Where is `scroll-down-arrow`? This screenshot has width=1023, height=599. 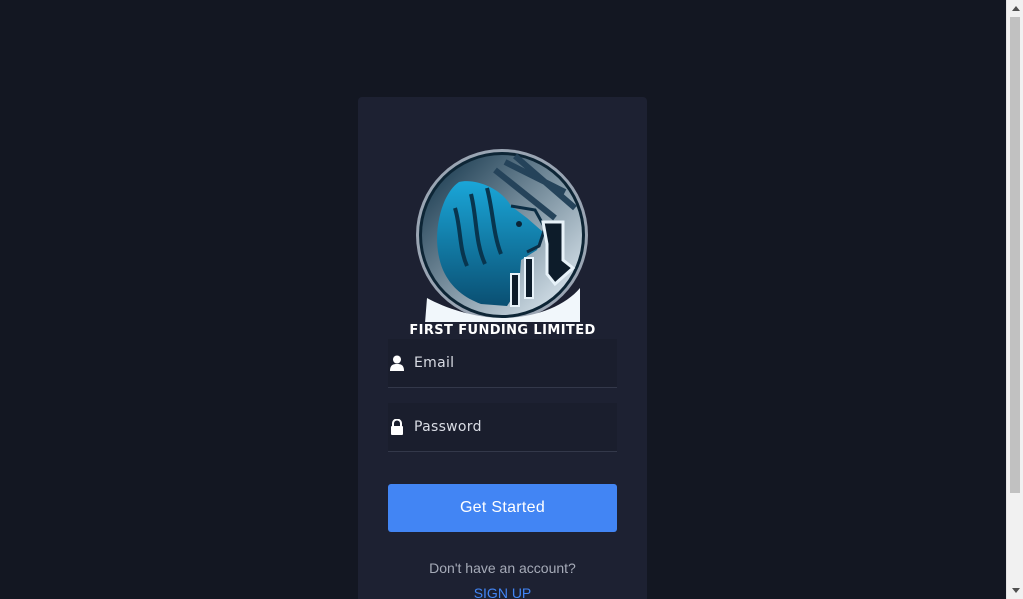 scroll-down-arrow is located at coordinates (1015, 590).